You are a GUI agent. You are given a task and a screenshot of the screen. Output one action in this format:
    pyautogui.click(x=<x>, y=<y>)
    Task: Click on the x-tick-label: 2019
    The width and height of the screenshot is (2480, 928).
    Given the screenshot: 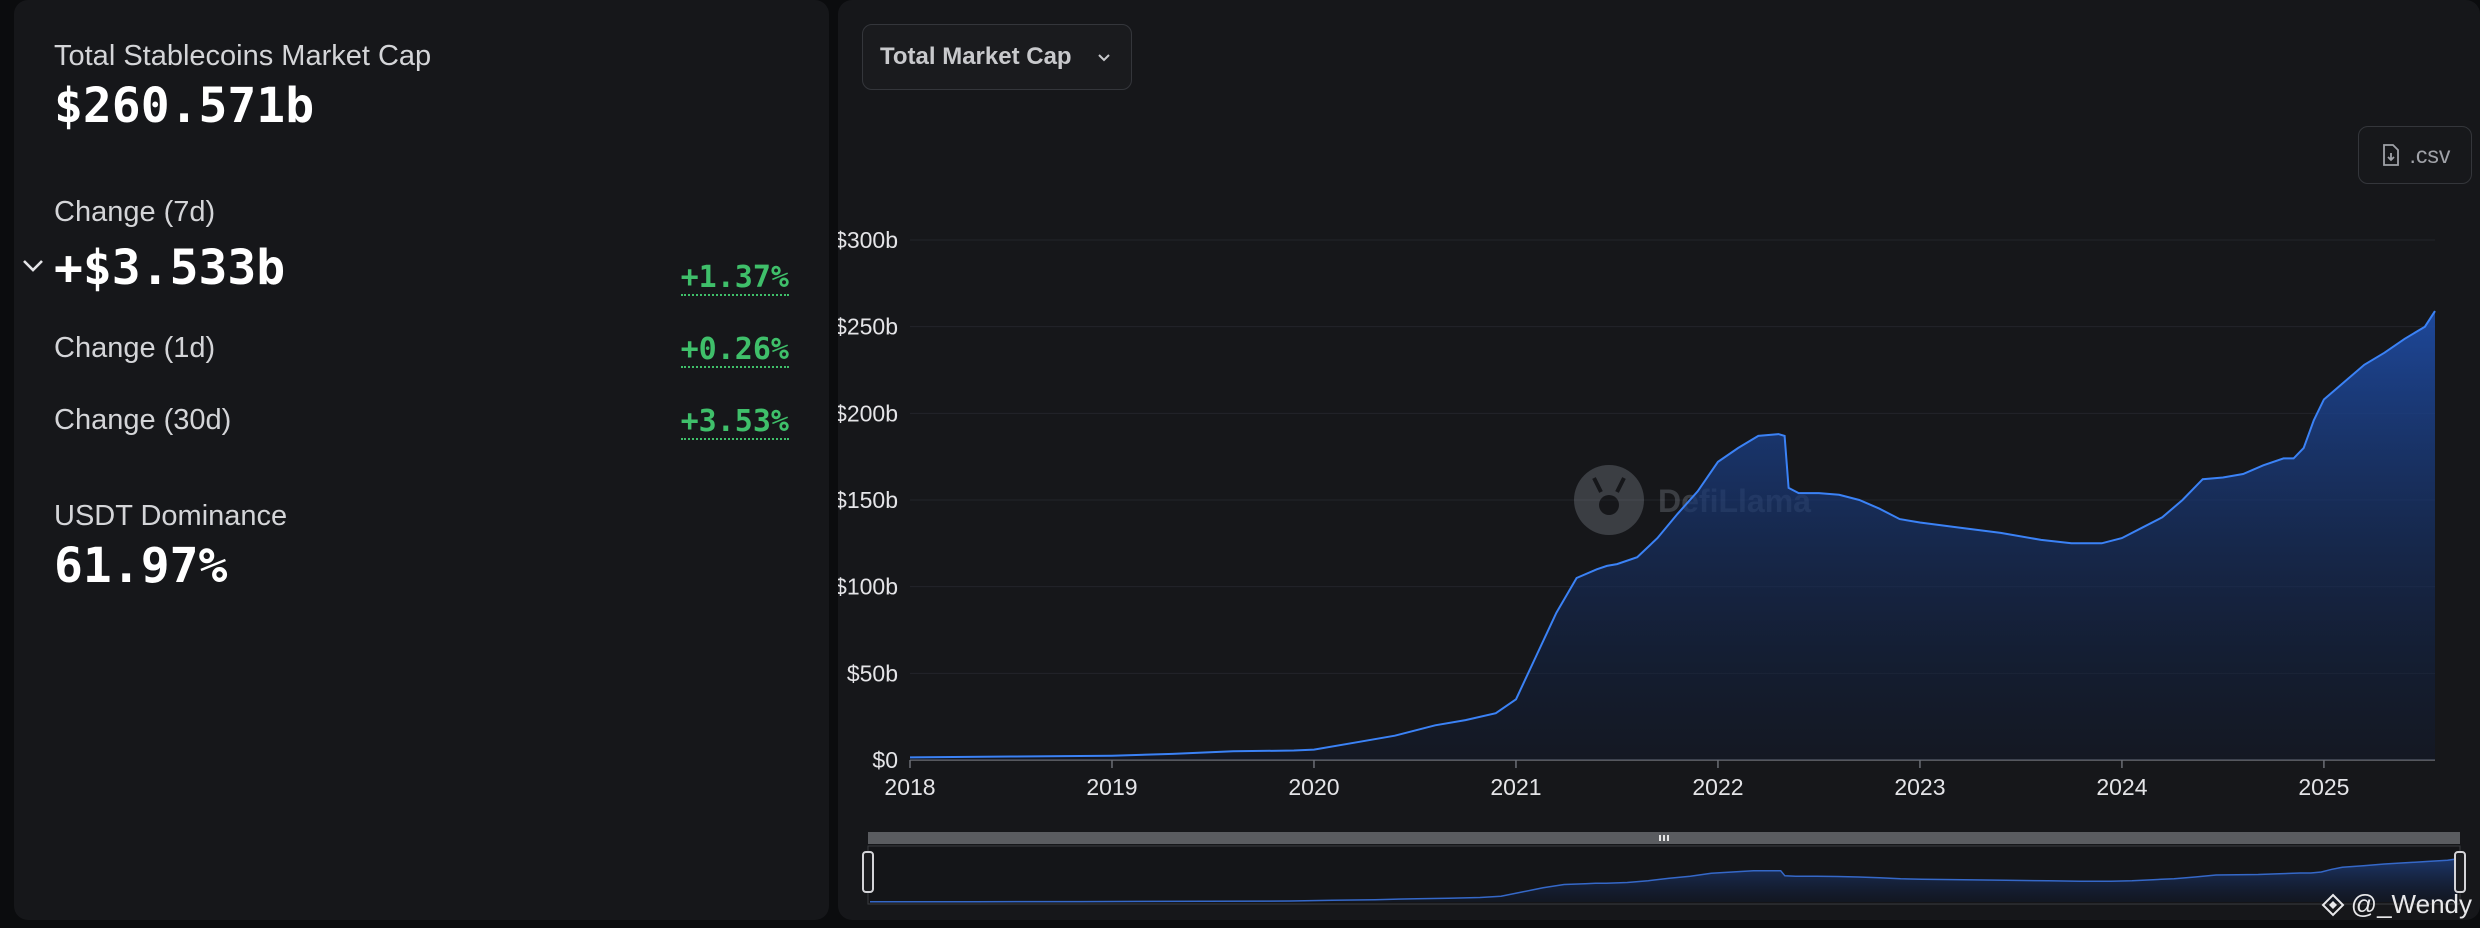 What is the action you would take?
    pyautogui.click(x=1111, y=787)
    